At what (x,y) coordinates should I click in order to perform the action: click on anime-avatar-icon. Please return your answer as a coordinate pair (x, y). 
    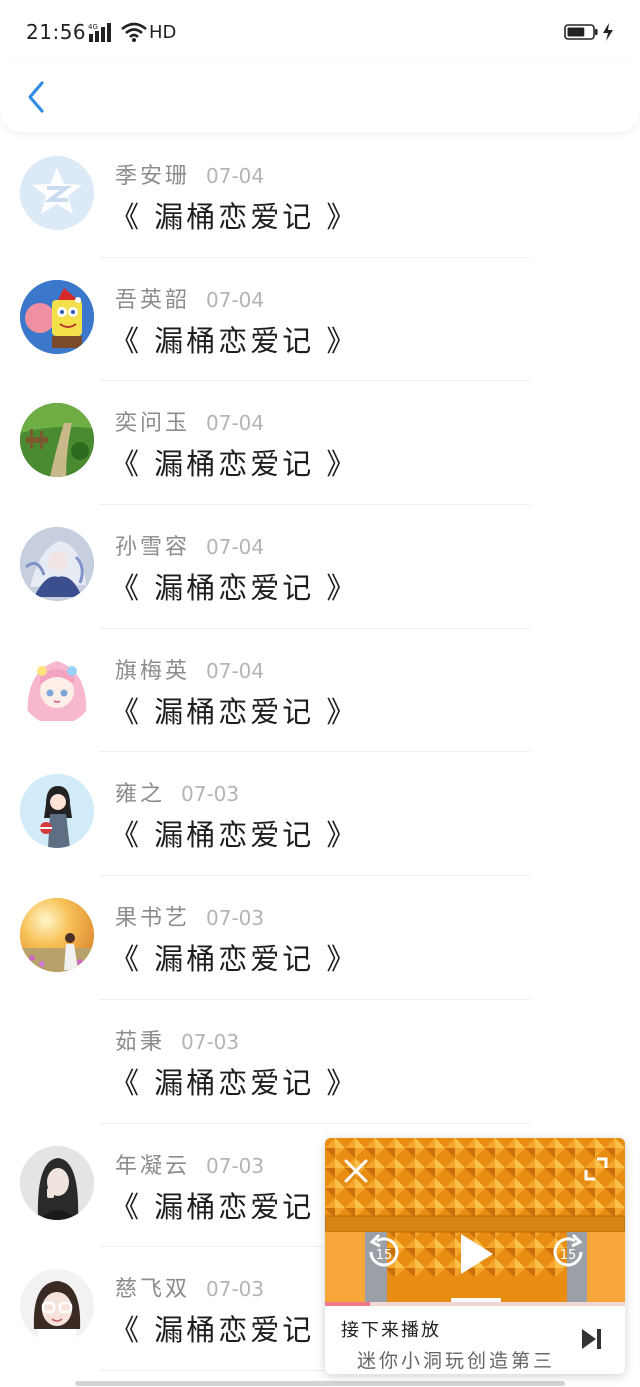
    Looking at the image, I should click on (57, 564).